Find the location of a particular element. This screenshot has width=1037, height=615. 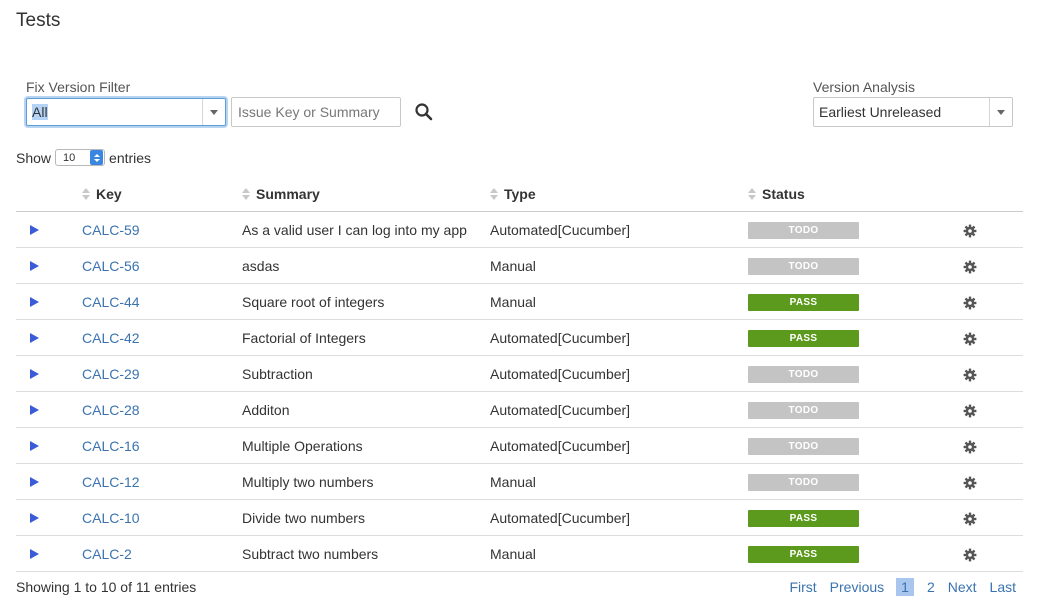

column-header-key: Key is located at coordinates (162, 194).